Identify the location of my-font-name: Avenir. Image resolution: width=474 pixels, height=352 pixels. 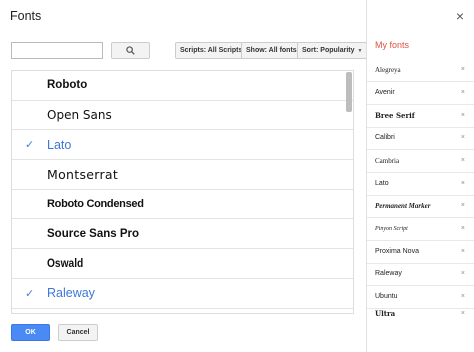
(385, 93).